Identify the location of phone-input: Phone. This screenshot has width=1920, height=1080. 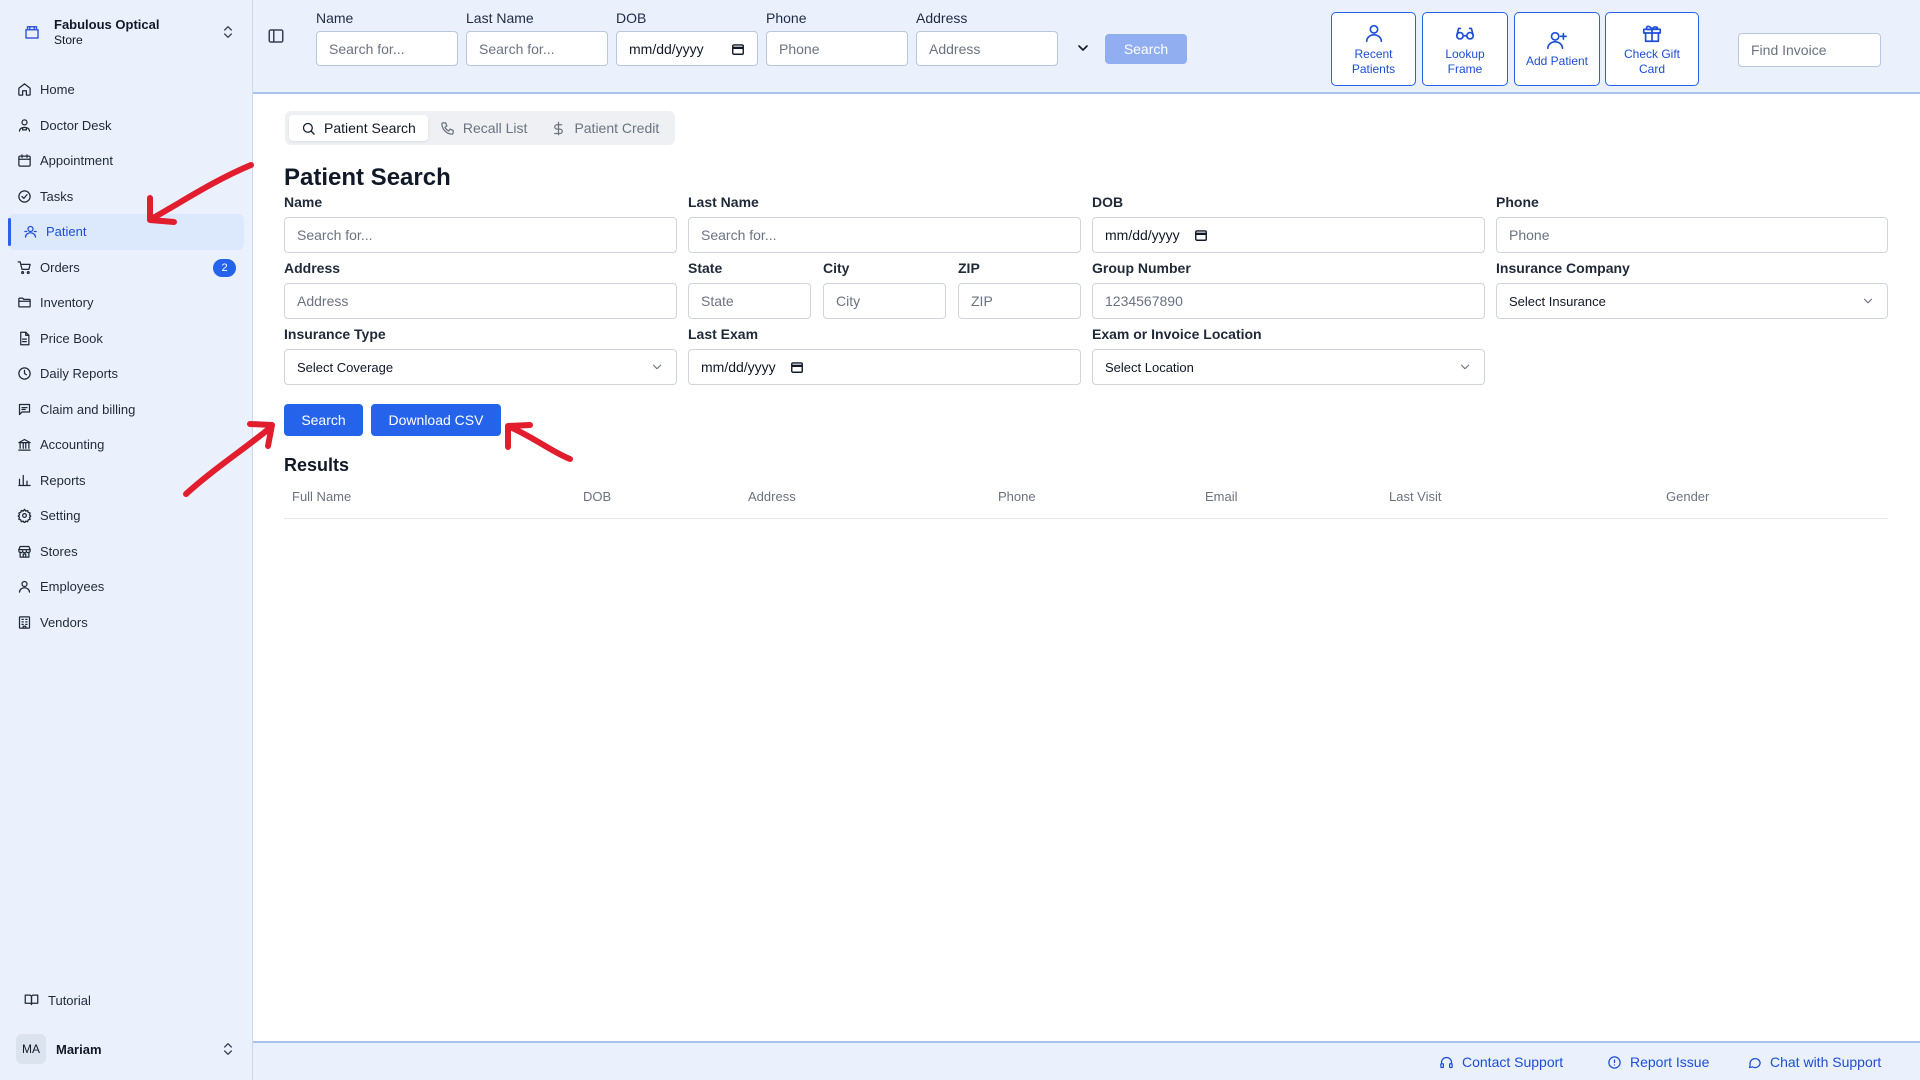
(1692, 235).